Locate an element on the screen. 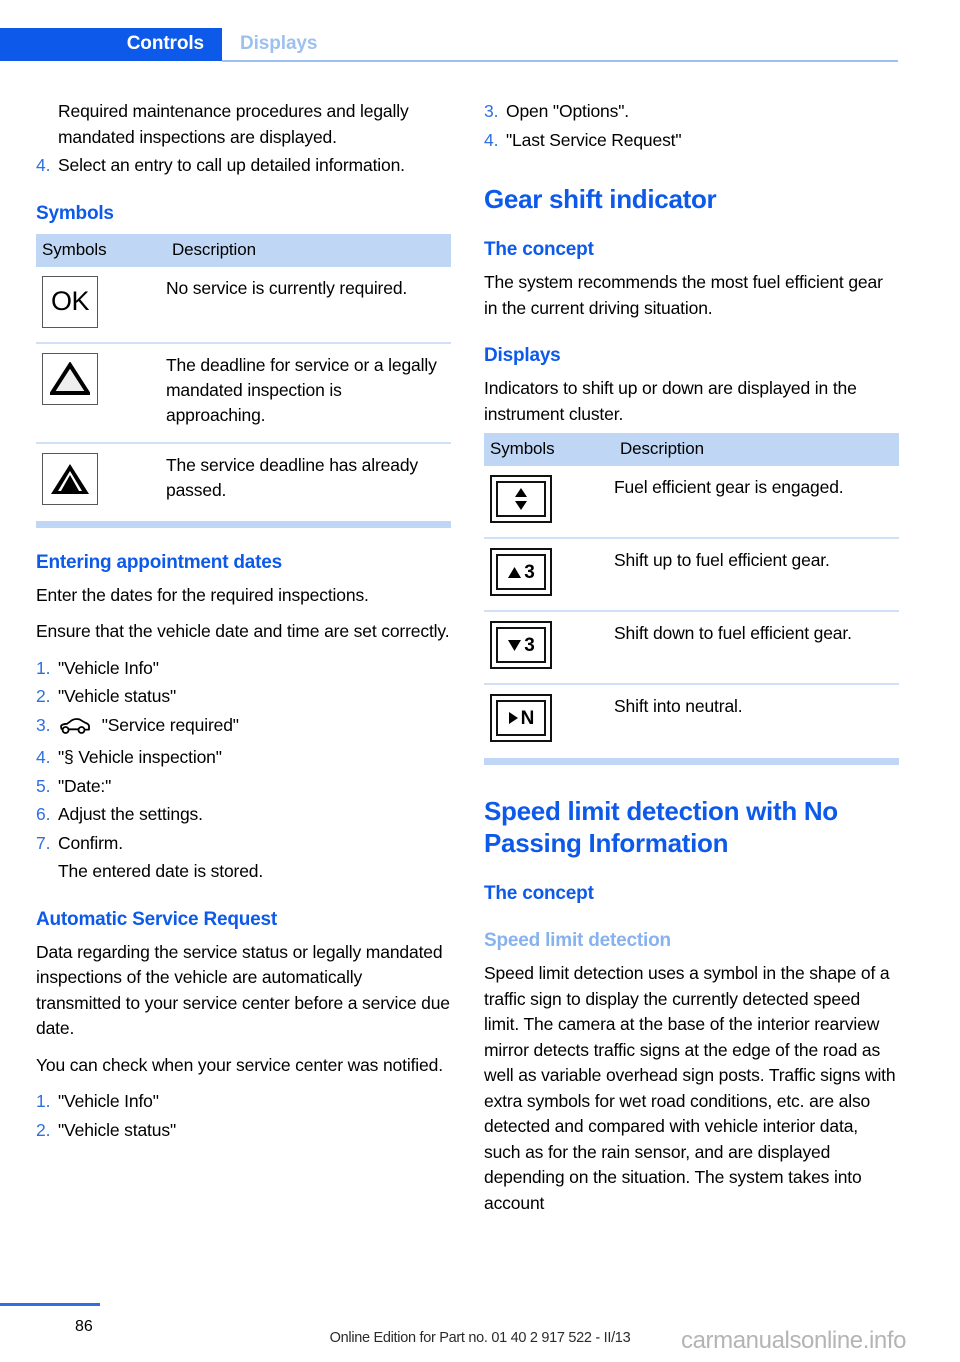  arrow-down-gear-icon: 3 is located at coordinates (521, 645).